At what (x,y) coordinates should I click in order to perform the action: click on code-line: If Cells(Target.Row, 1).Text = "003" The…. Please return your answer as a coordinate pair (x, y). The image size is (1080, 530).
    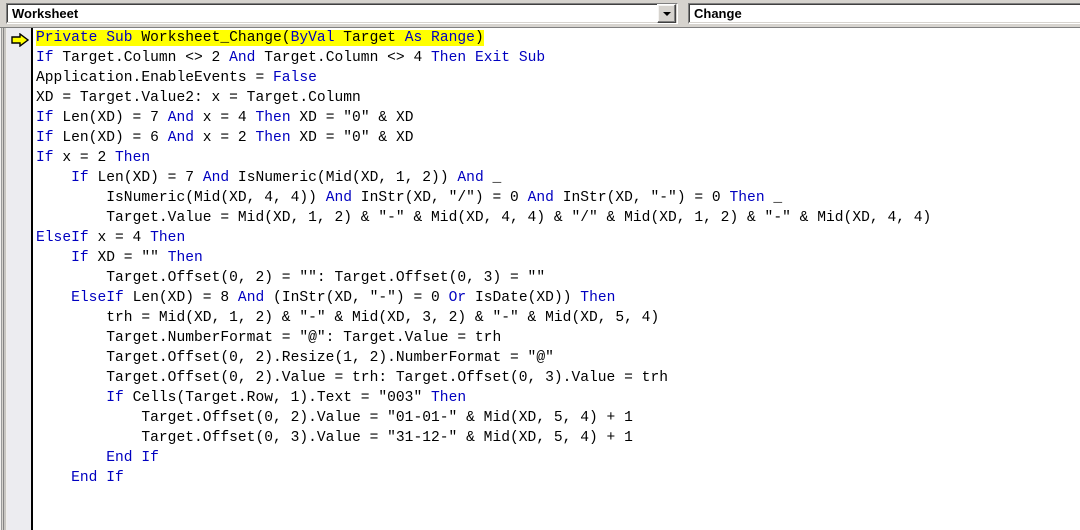
    Looking at the image, I should click on (556, 398).